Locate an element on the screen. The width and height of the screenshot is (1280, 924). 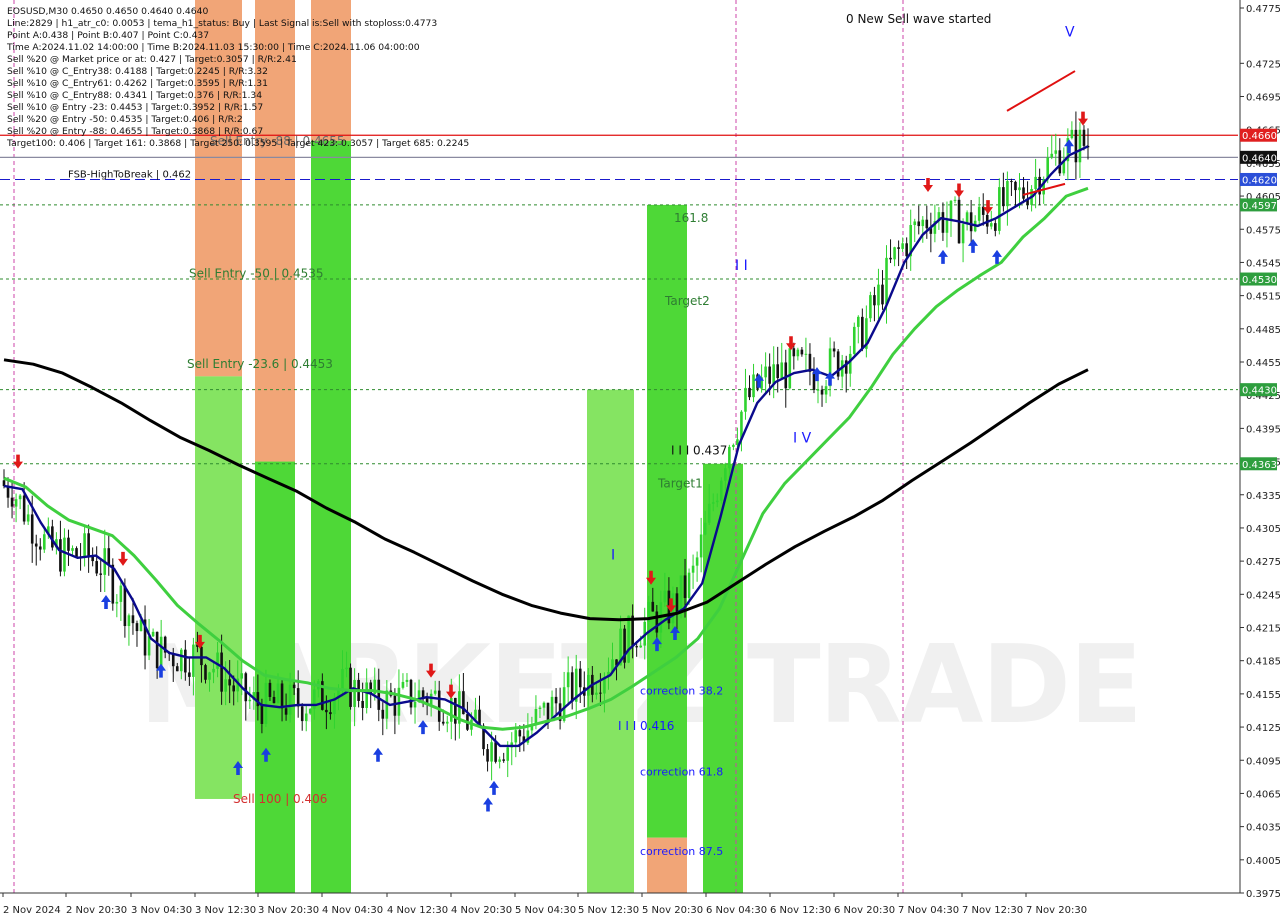
zone-label: Sell 100 | 0.406 is located at coordinates (280, 799).